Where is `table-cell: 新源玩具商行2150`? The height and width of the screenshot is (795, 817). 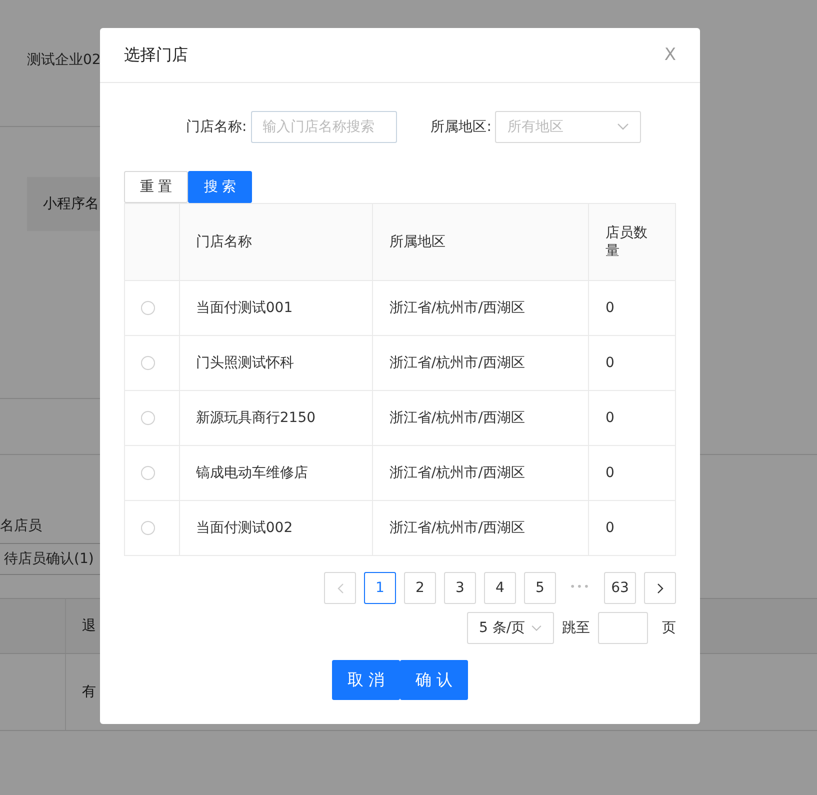
table-cell: 新源玩具商行2150 is located at coordinates (256, 418).